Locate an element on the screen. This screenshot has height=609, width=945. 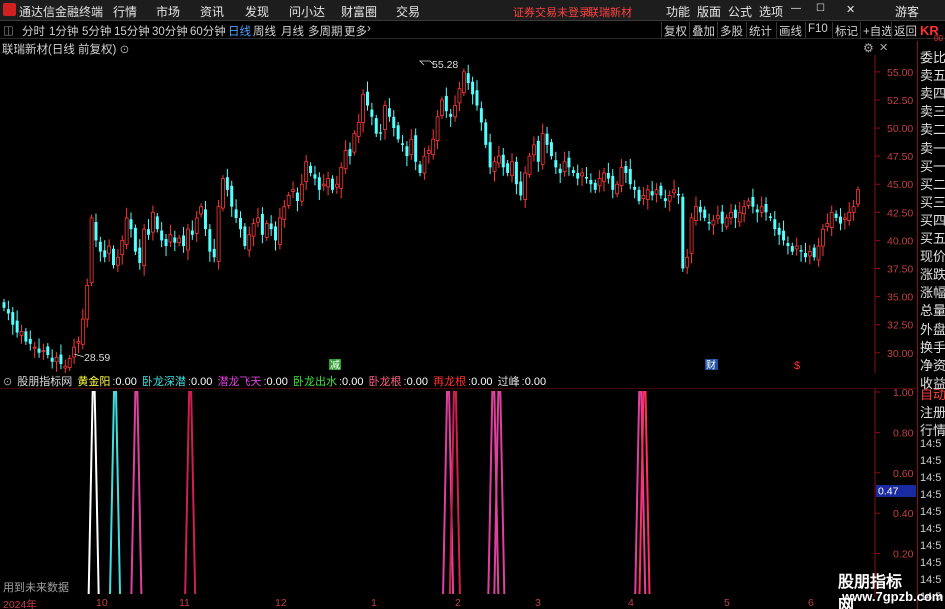
menu-item-caifuquan: 财富圈 is located at coordinates (359, 11).